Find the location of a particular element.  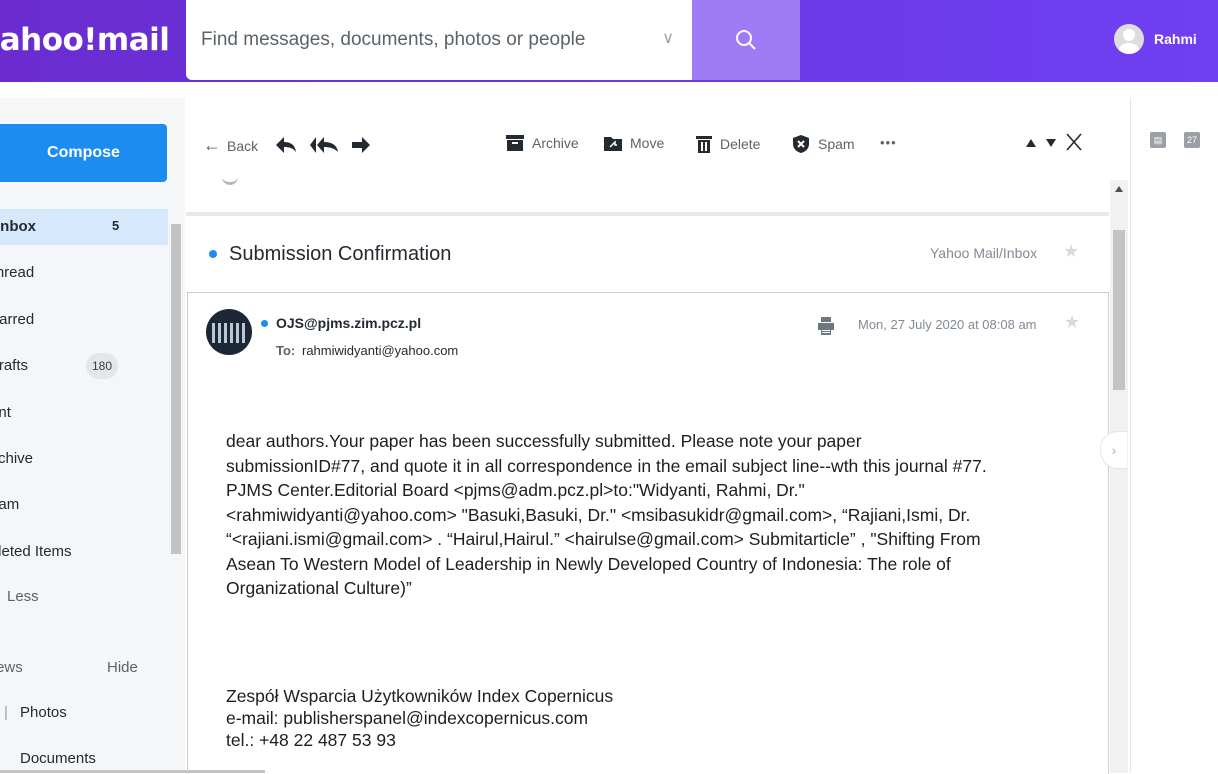

sidebar-item-unread: Unread is located at coordinates (84, 273).